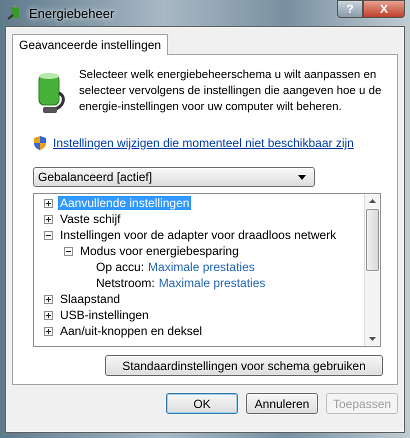 The height and width of the screenshot is (438, 410). What do you see at coordinates (125, 283) in the screenshot?
I see `setting-label: Netstroom:` at bounding box center [125, 283].